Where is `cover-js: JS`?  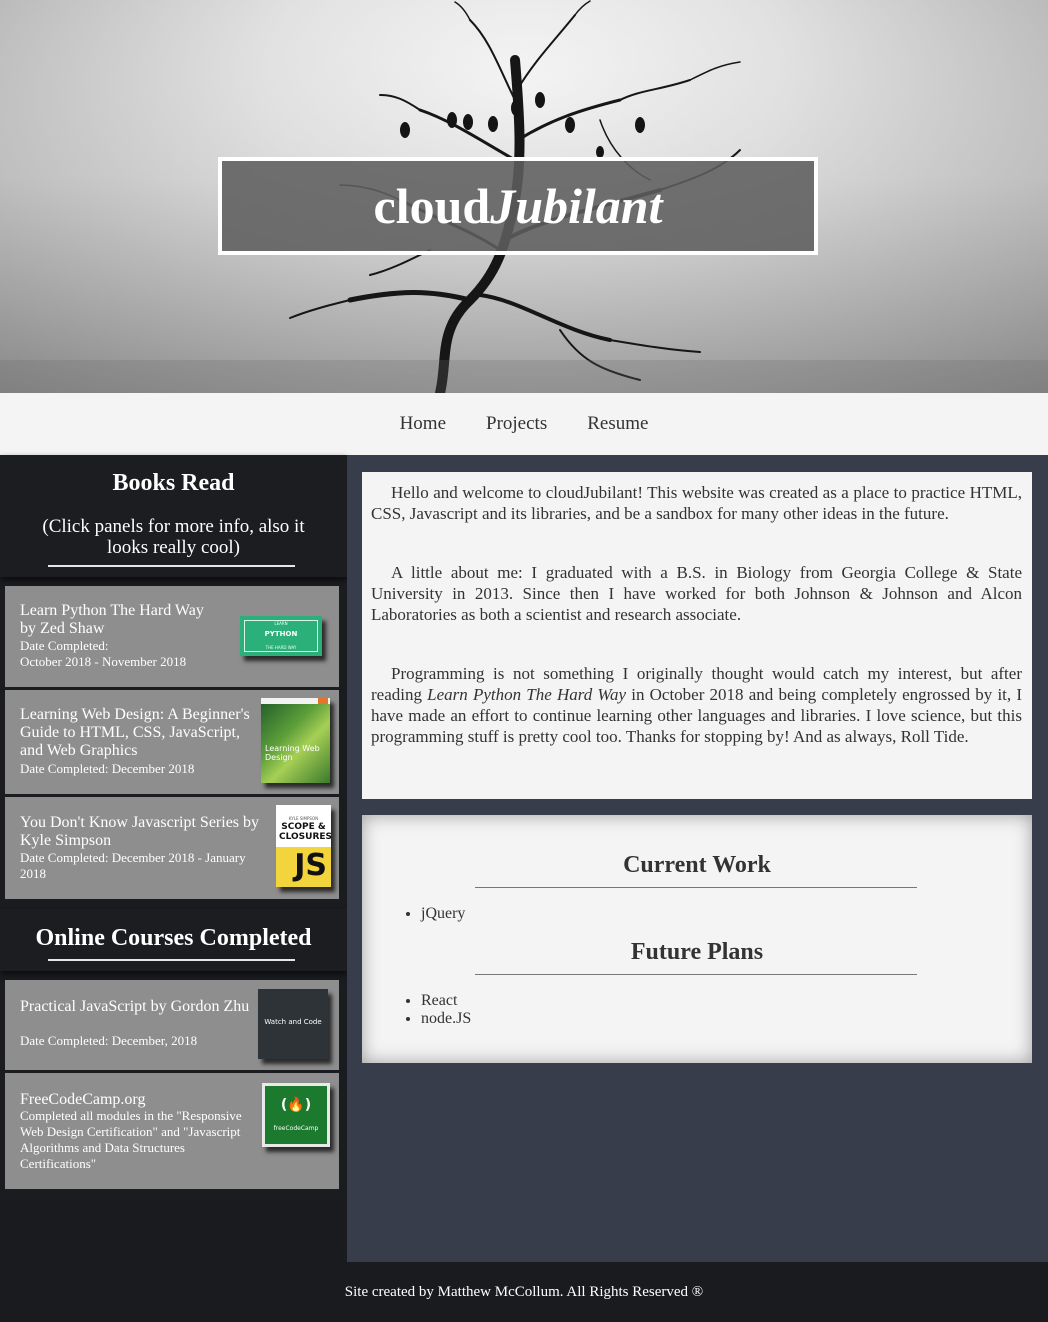
cover-js: JS is located at coordinates (310, 865).